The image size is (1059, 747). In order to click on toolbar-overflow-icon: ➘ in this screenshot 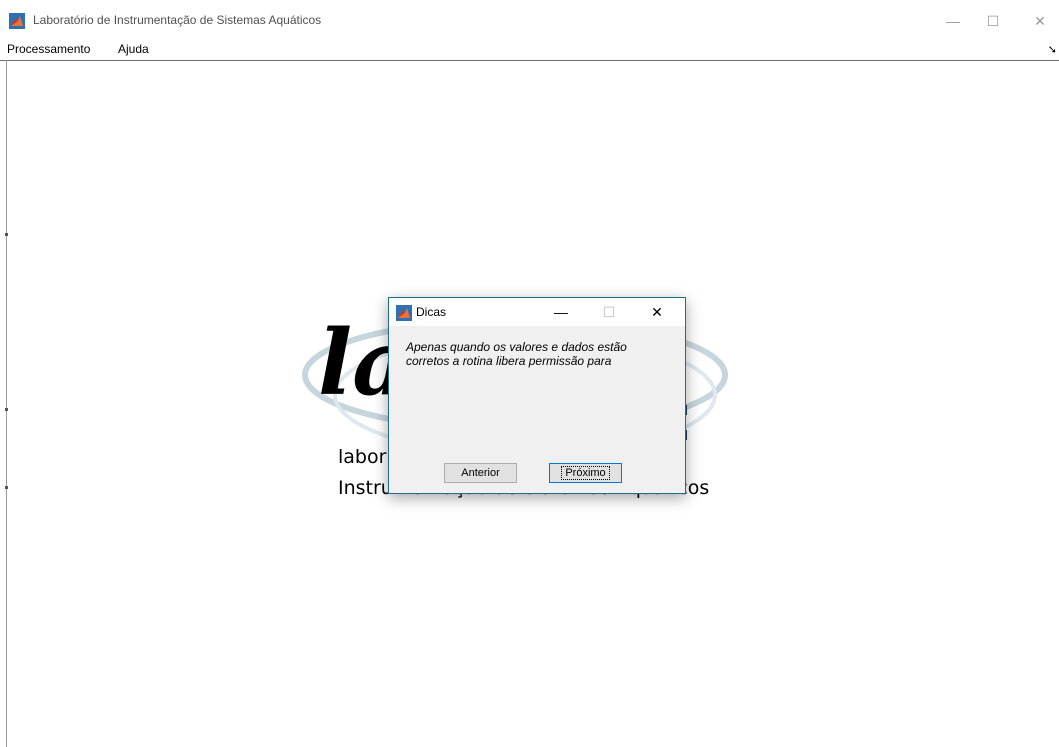, I will do `click(1052, 49)`.